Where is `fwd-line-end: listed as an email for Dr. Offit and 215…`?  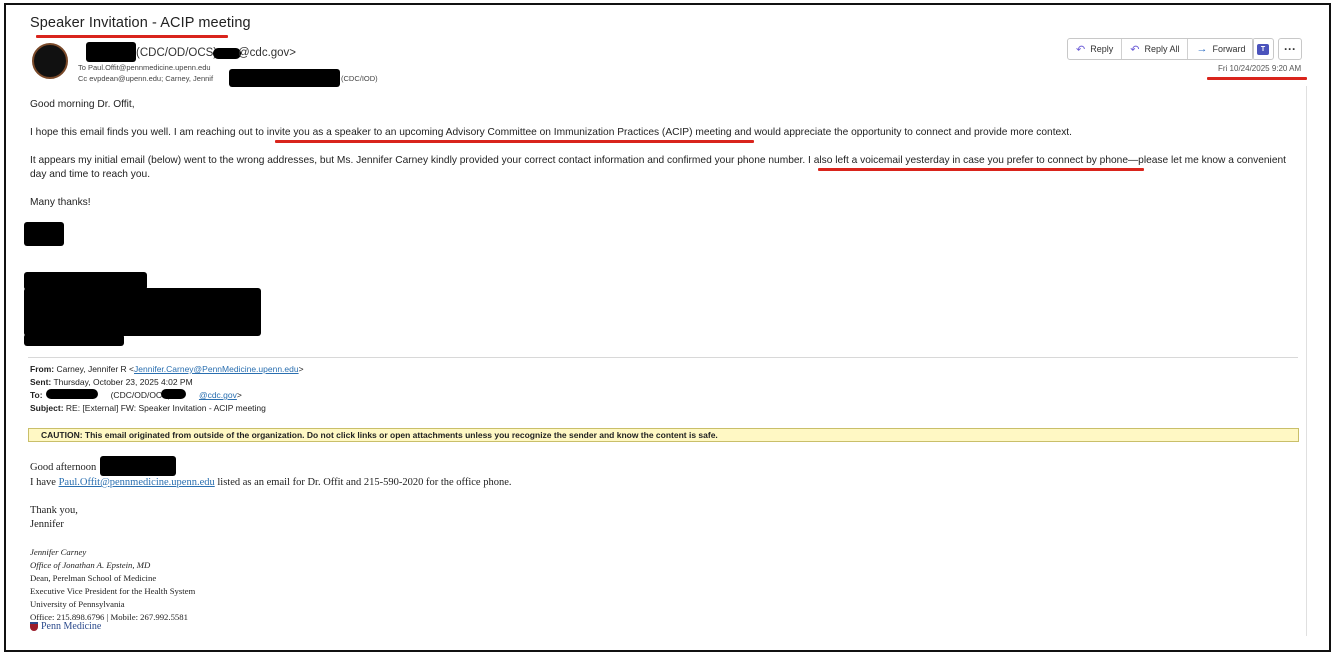
fwd-line-end: listed as an email for Dr. Offit and 215… is located at coordinates (363, 482).